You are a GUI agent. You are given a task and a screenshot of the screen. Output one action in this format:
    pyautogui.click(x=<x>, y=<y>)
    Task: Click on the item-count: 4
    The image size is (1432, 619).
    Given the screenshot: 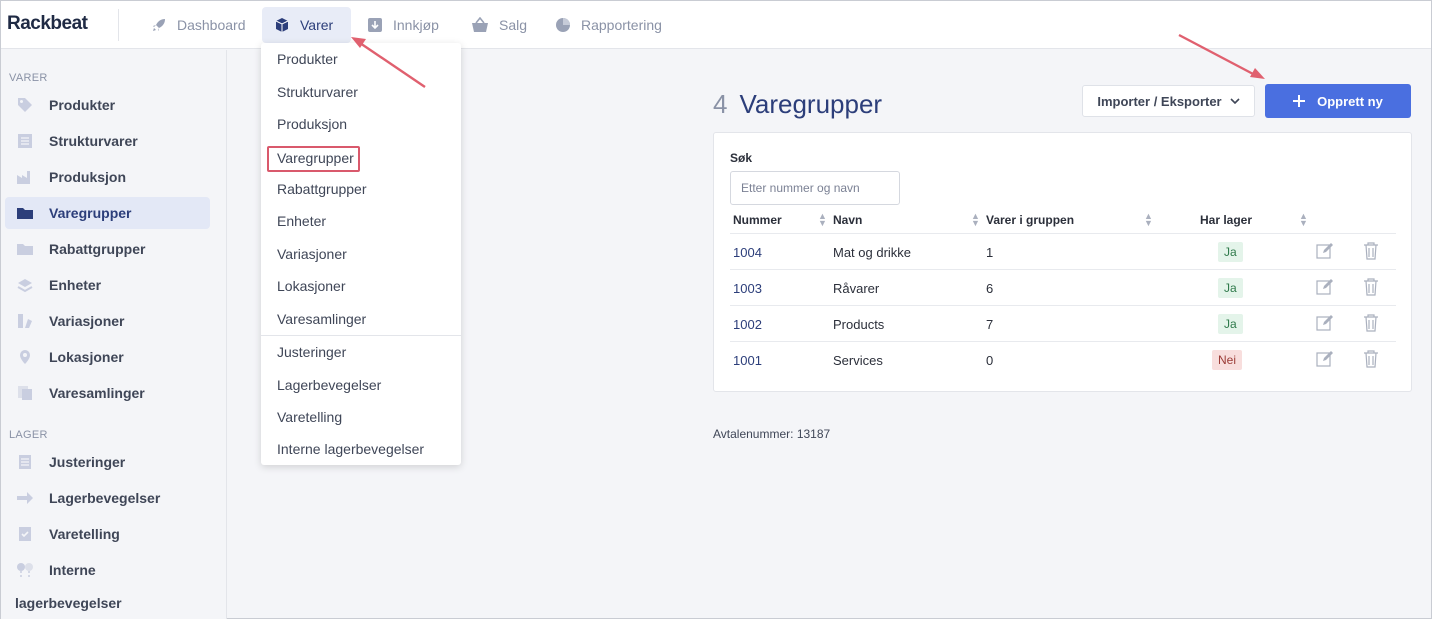 What is the action you would take?
    pyautogui.click(x=720, y=104)
    